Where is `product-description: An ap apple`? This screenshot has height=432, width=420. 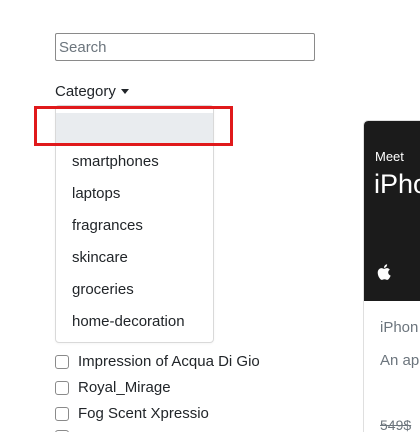
product-description: An ap apple is located at coordinates (400, 360).